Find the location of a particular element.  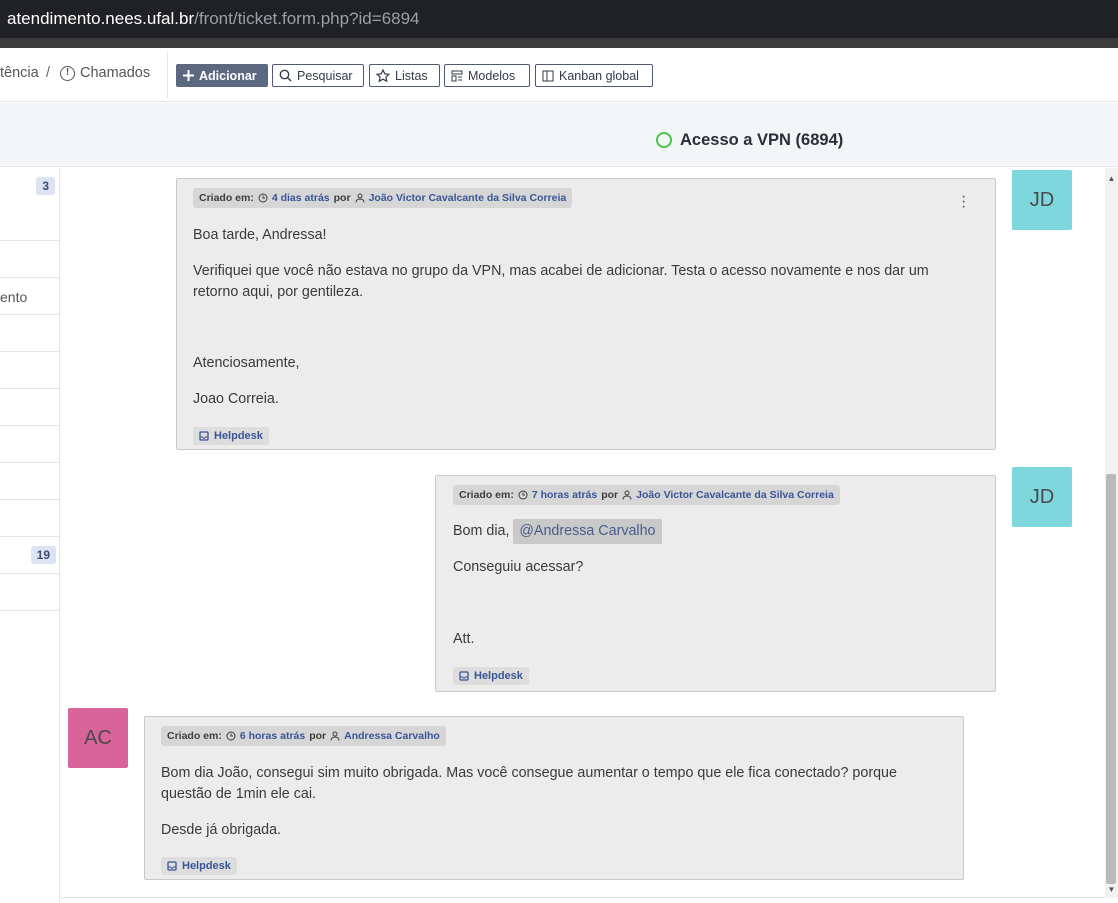

templates-button-label: Modelos is located at coordinates (492, 75).